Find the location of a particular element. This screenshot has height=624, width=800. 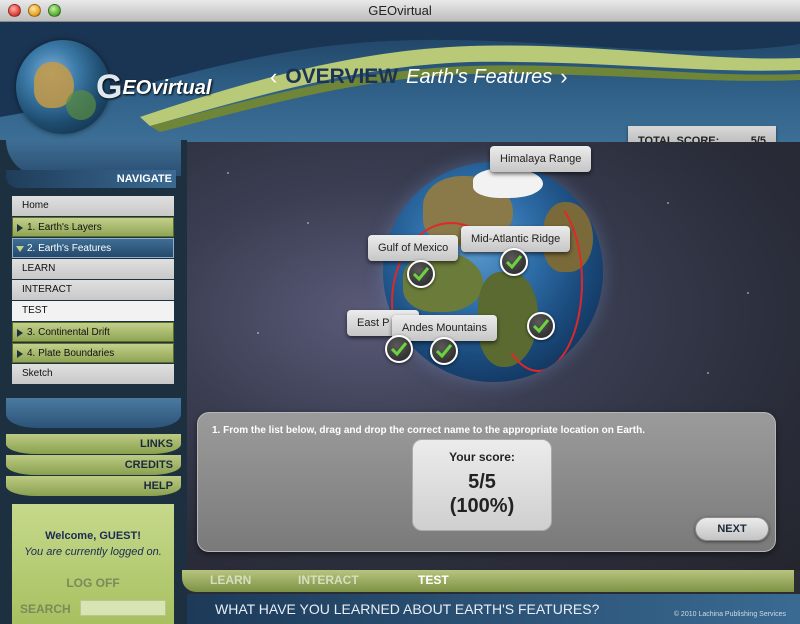

credits-button: CREDITS is located at coordinates (93, 465).